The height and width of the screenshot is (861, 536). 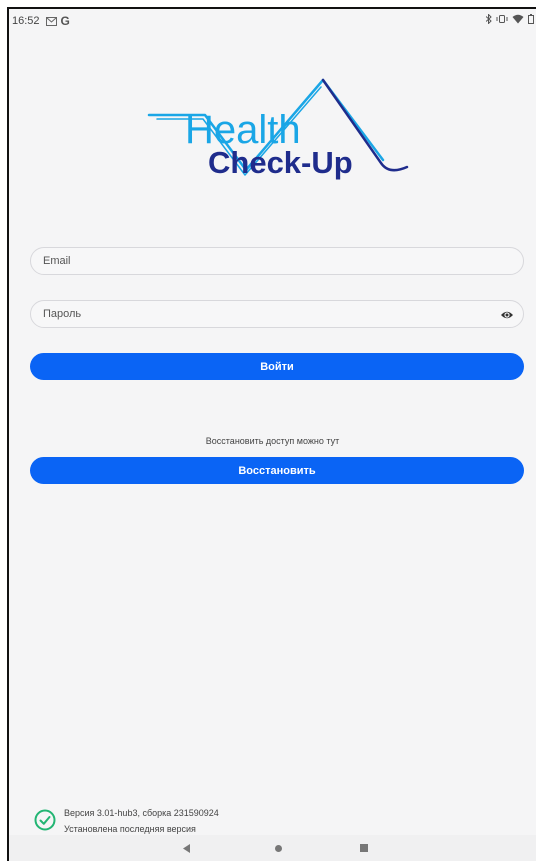 I want to click on status-bar: 16:52 G, so click(x=272, y=21).